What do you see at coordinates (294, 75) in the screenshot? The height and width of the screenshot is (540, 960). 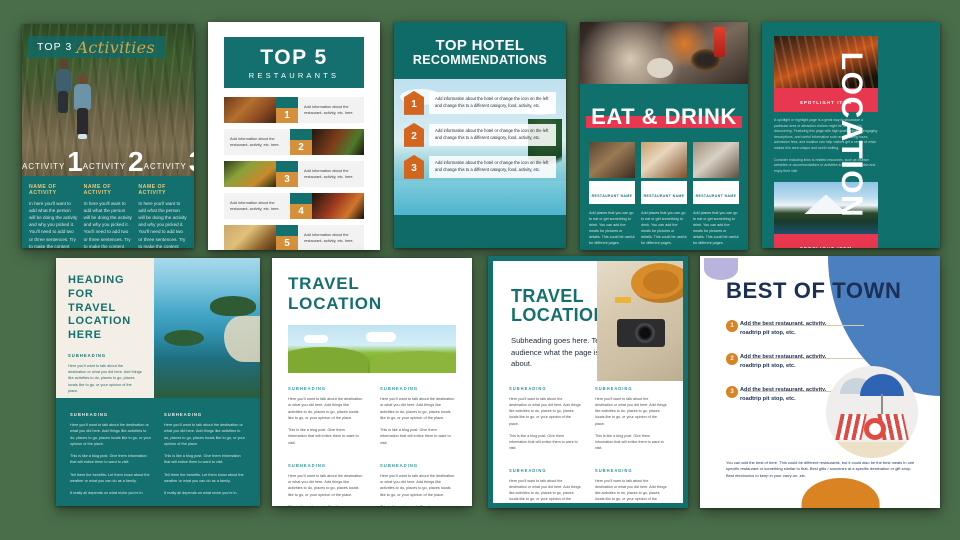 I see `top5-subtitle: RESTAURANTS` at bounding box center [294, 75].